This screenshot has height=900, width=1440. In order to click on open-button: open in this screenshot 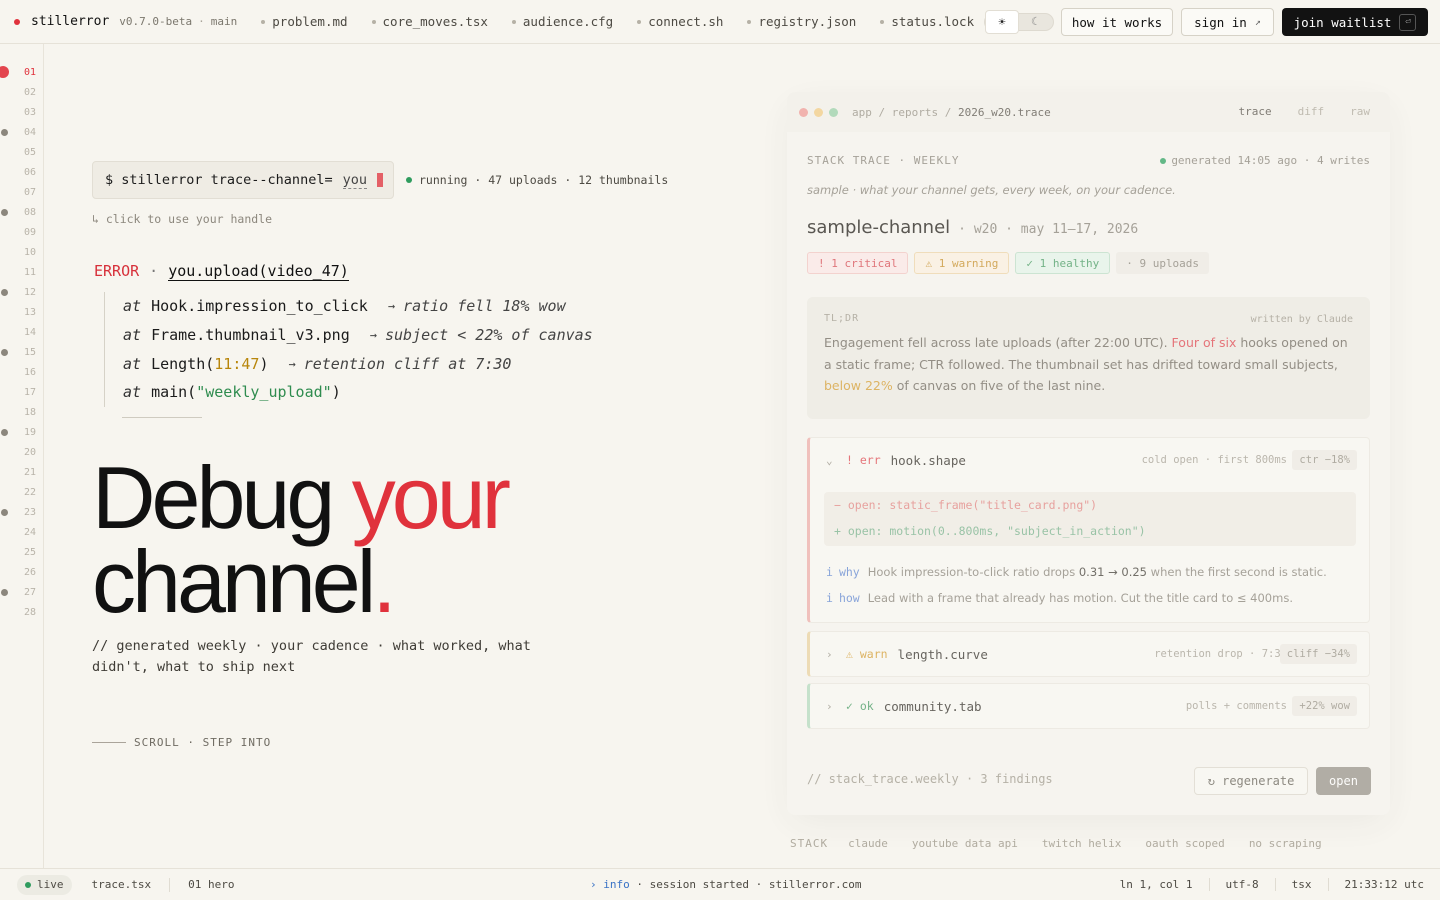, I will do `click(1343, 781)`.